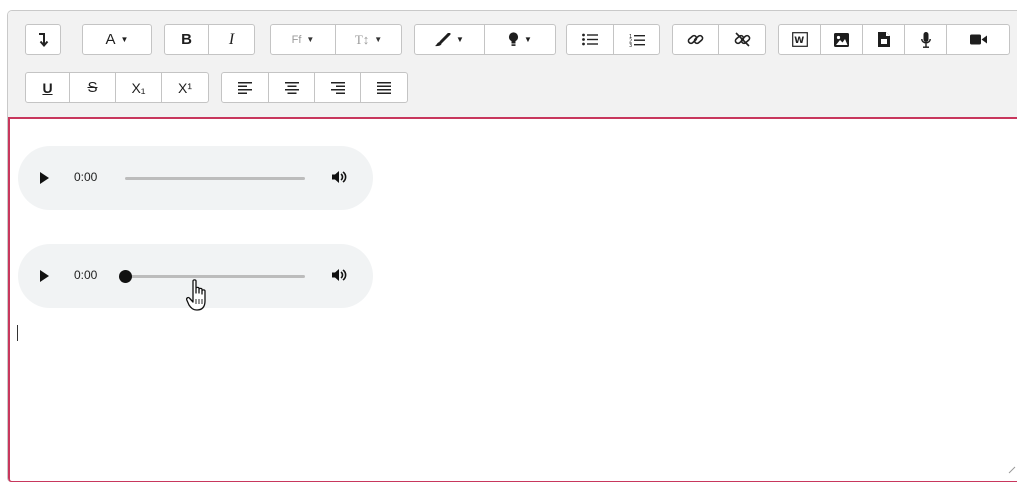 The width and height of the screenshot is (1017, 485). I want to click on underline-button: U, so click(48, 87).